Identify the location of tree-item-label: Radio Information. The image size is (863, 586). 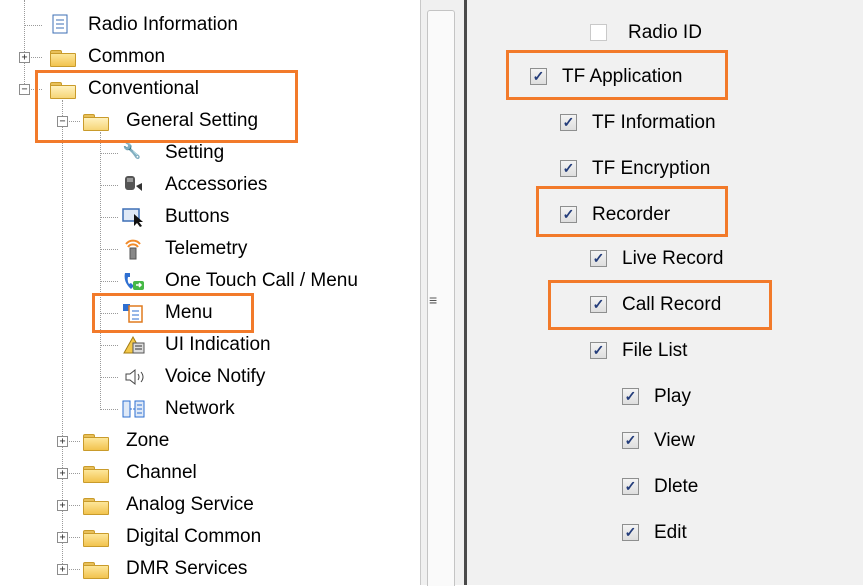
(163, 24).